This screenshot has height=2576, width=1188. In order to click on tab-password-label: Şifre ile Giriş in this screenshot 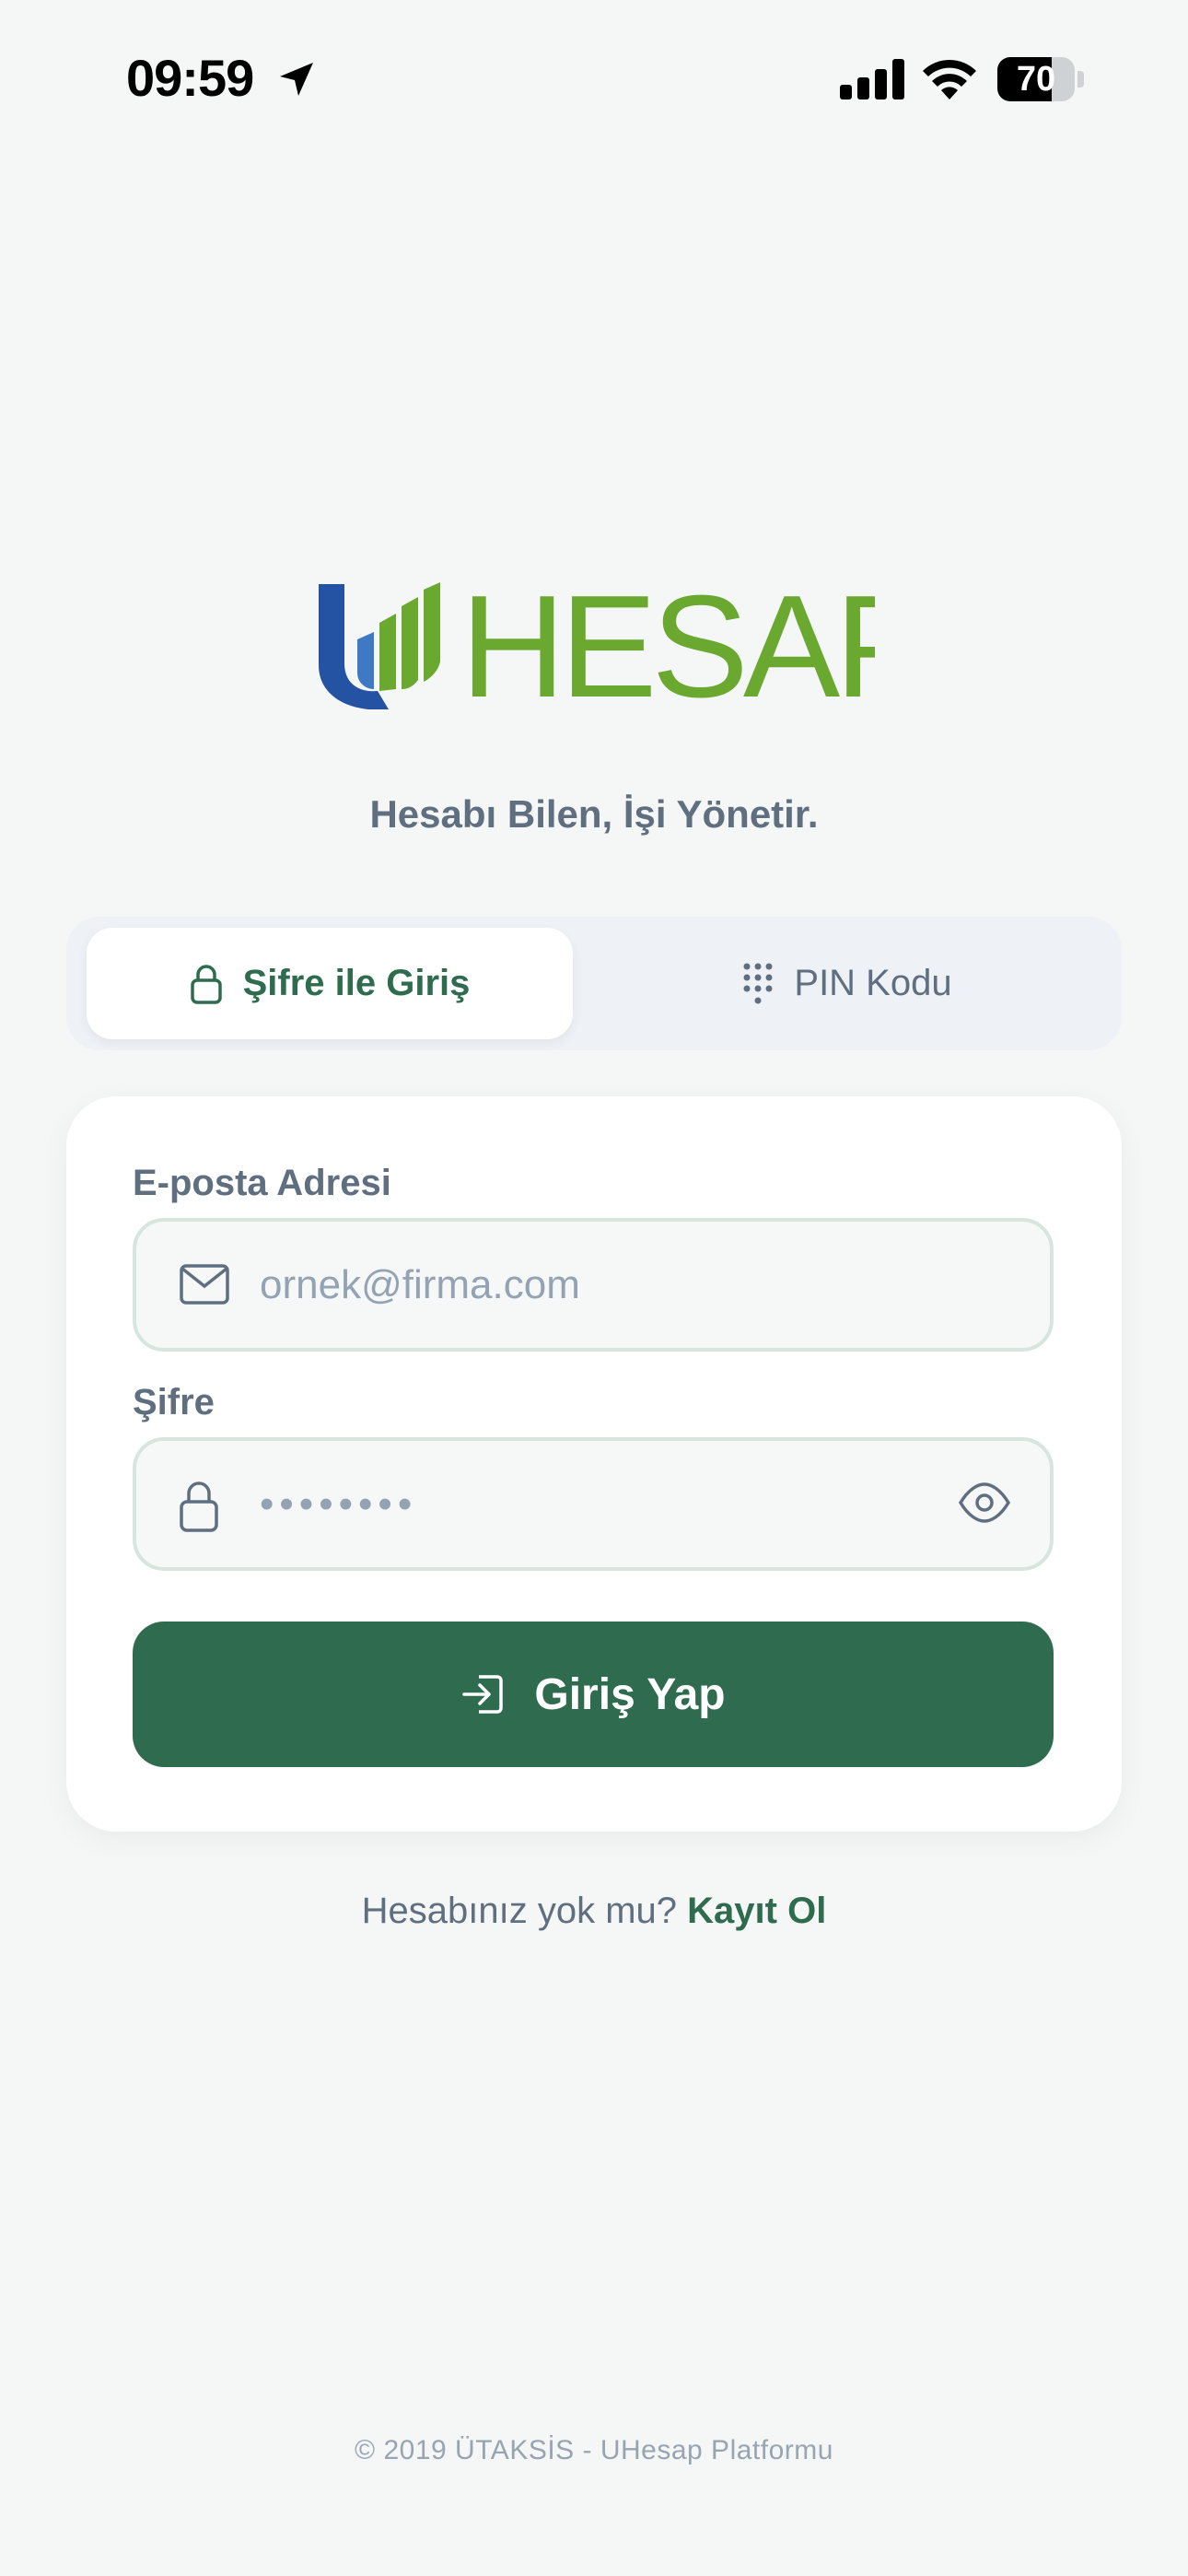, I will do `click(356, 983)`.